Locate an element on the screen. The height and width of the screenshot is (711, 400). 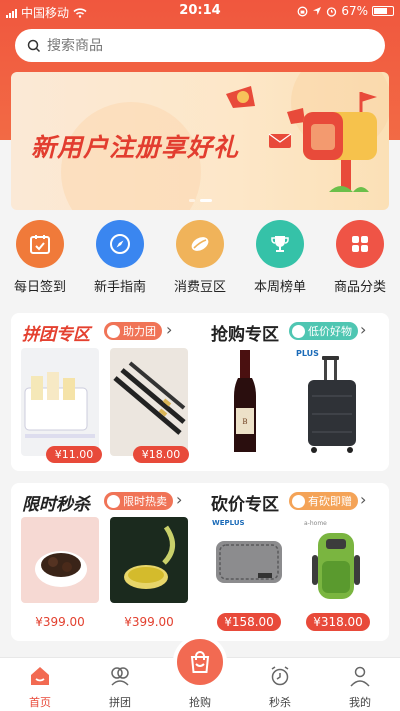
banner-title: 新用户注册享好礼 is located at coordinates (135, 147).